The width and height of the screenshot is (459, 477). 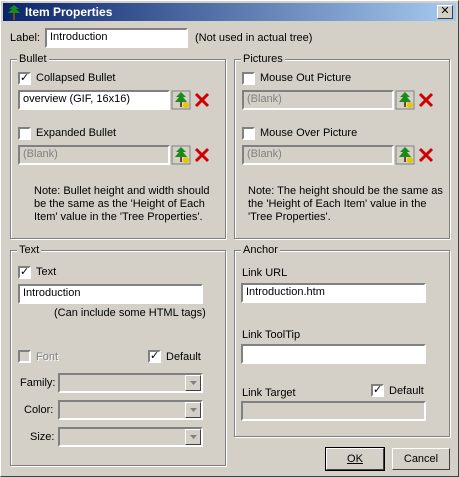 What do you see at coordinates (46, 272) in the screenshot?
I see `text-checkbox-label: Text` at bounding box center [46, 272].